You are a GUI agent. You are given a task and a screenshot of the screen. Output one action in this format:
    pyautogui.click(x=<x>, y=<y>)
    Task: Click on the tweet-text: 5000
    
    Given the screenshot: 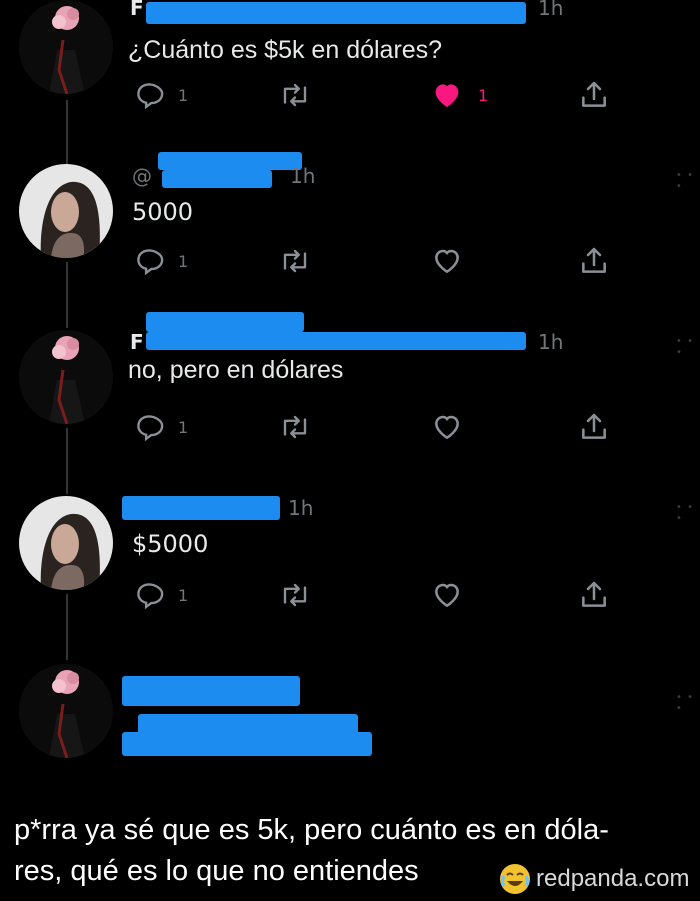 What is the action you would take?
    pyautogui.click(x=163, y=212)
    